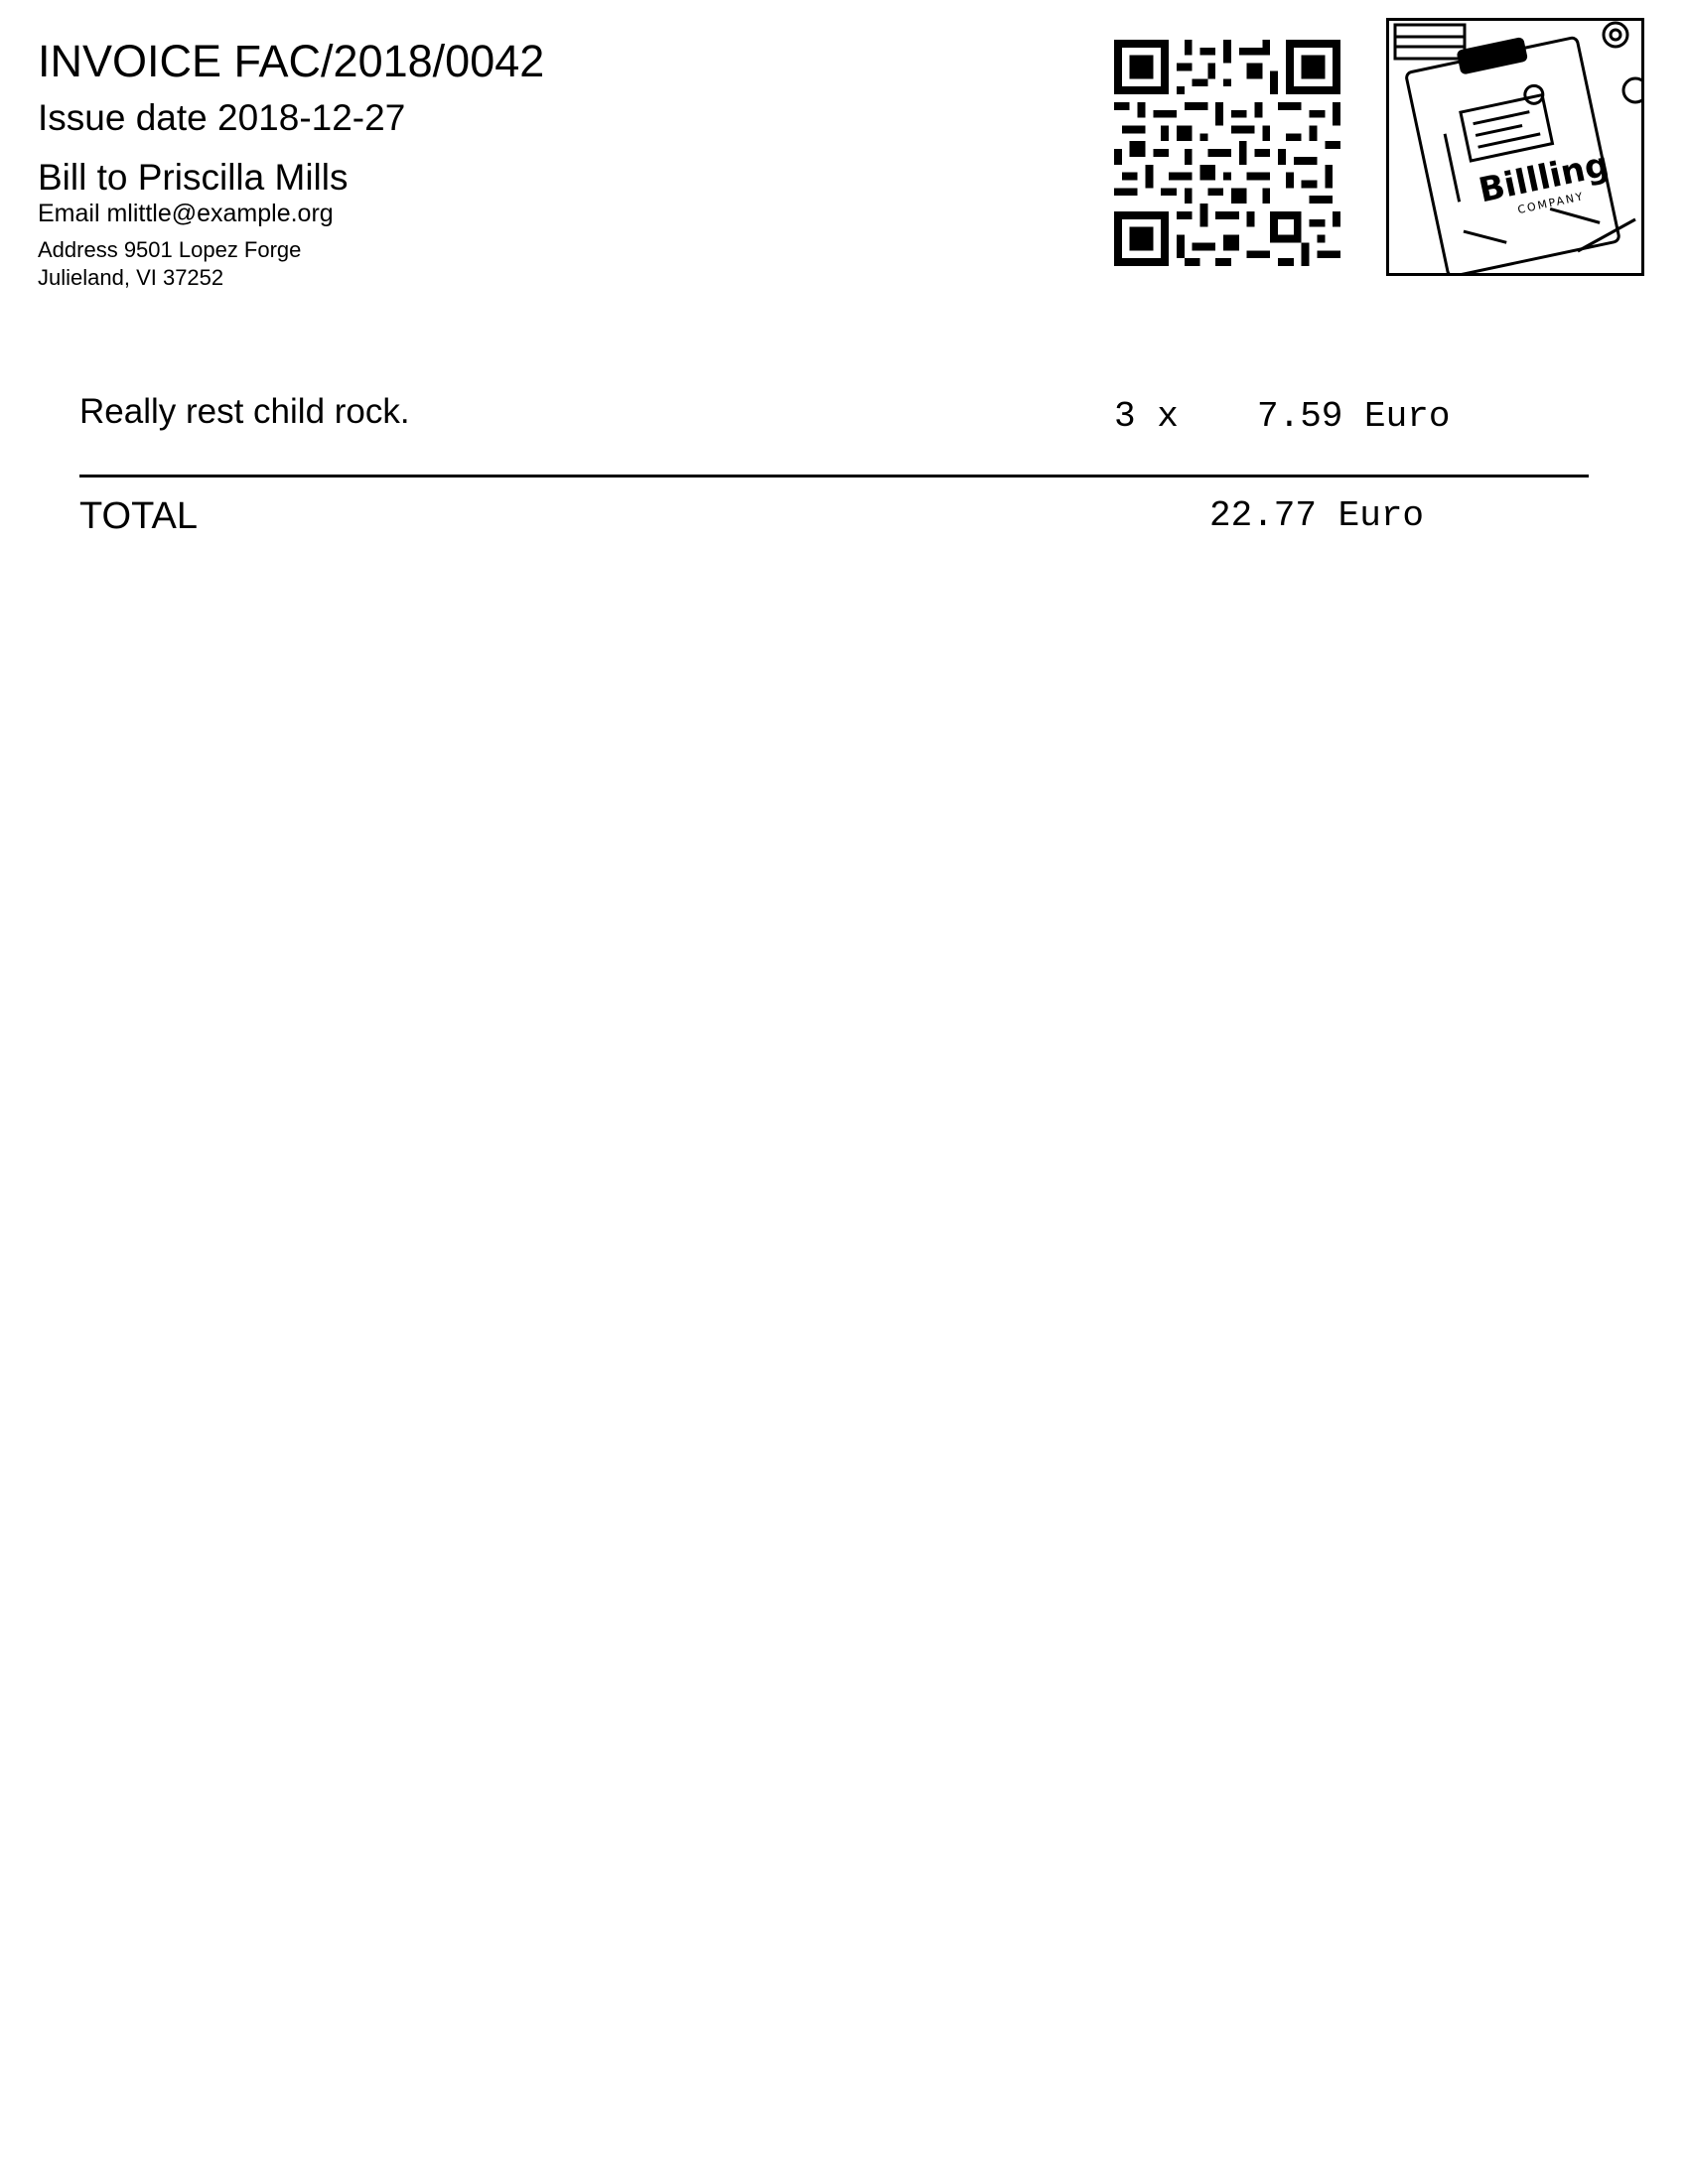 This screenshot has height=2184, width=1688. I want to click on total-divider, so click(834, 476).